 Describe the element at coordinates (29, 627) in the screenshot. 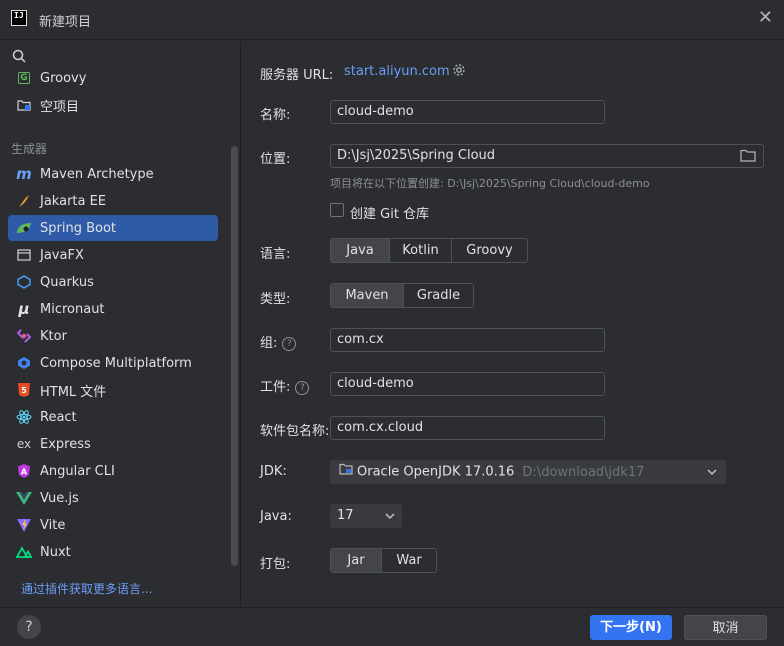

I see `help-button: ?` at that location.